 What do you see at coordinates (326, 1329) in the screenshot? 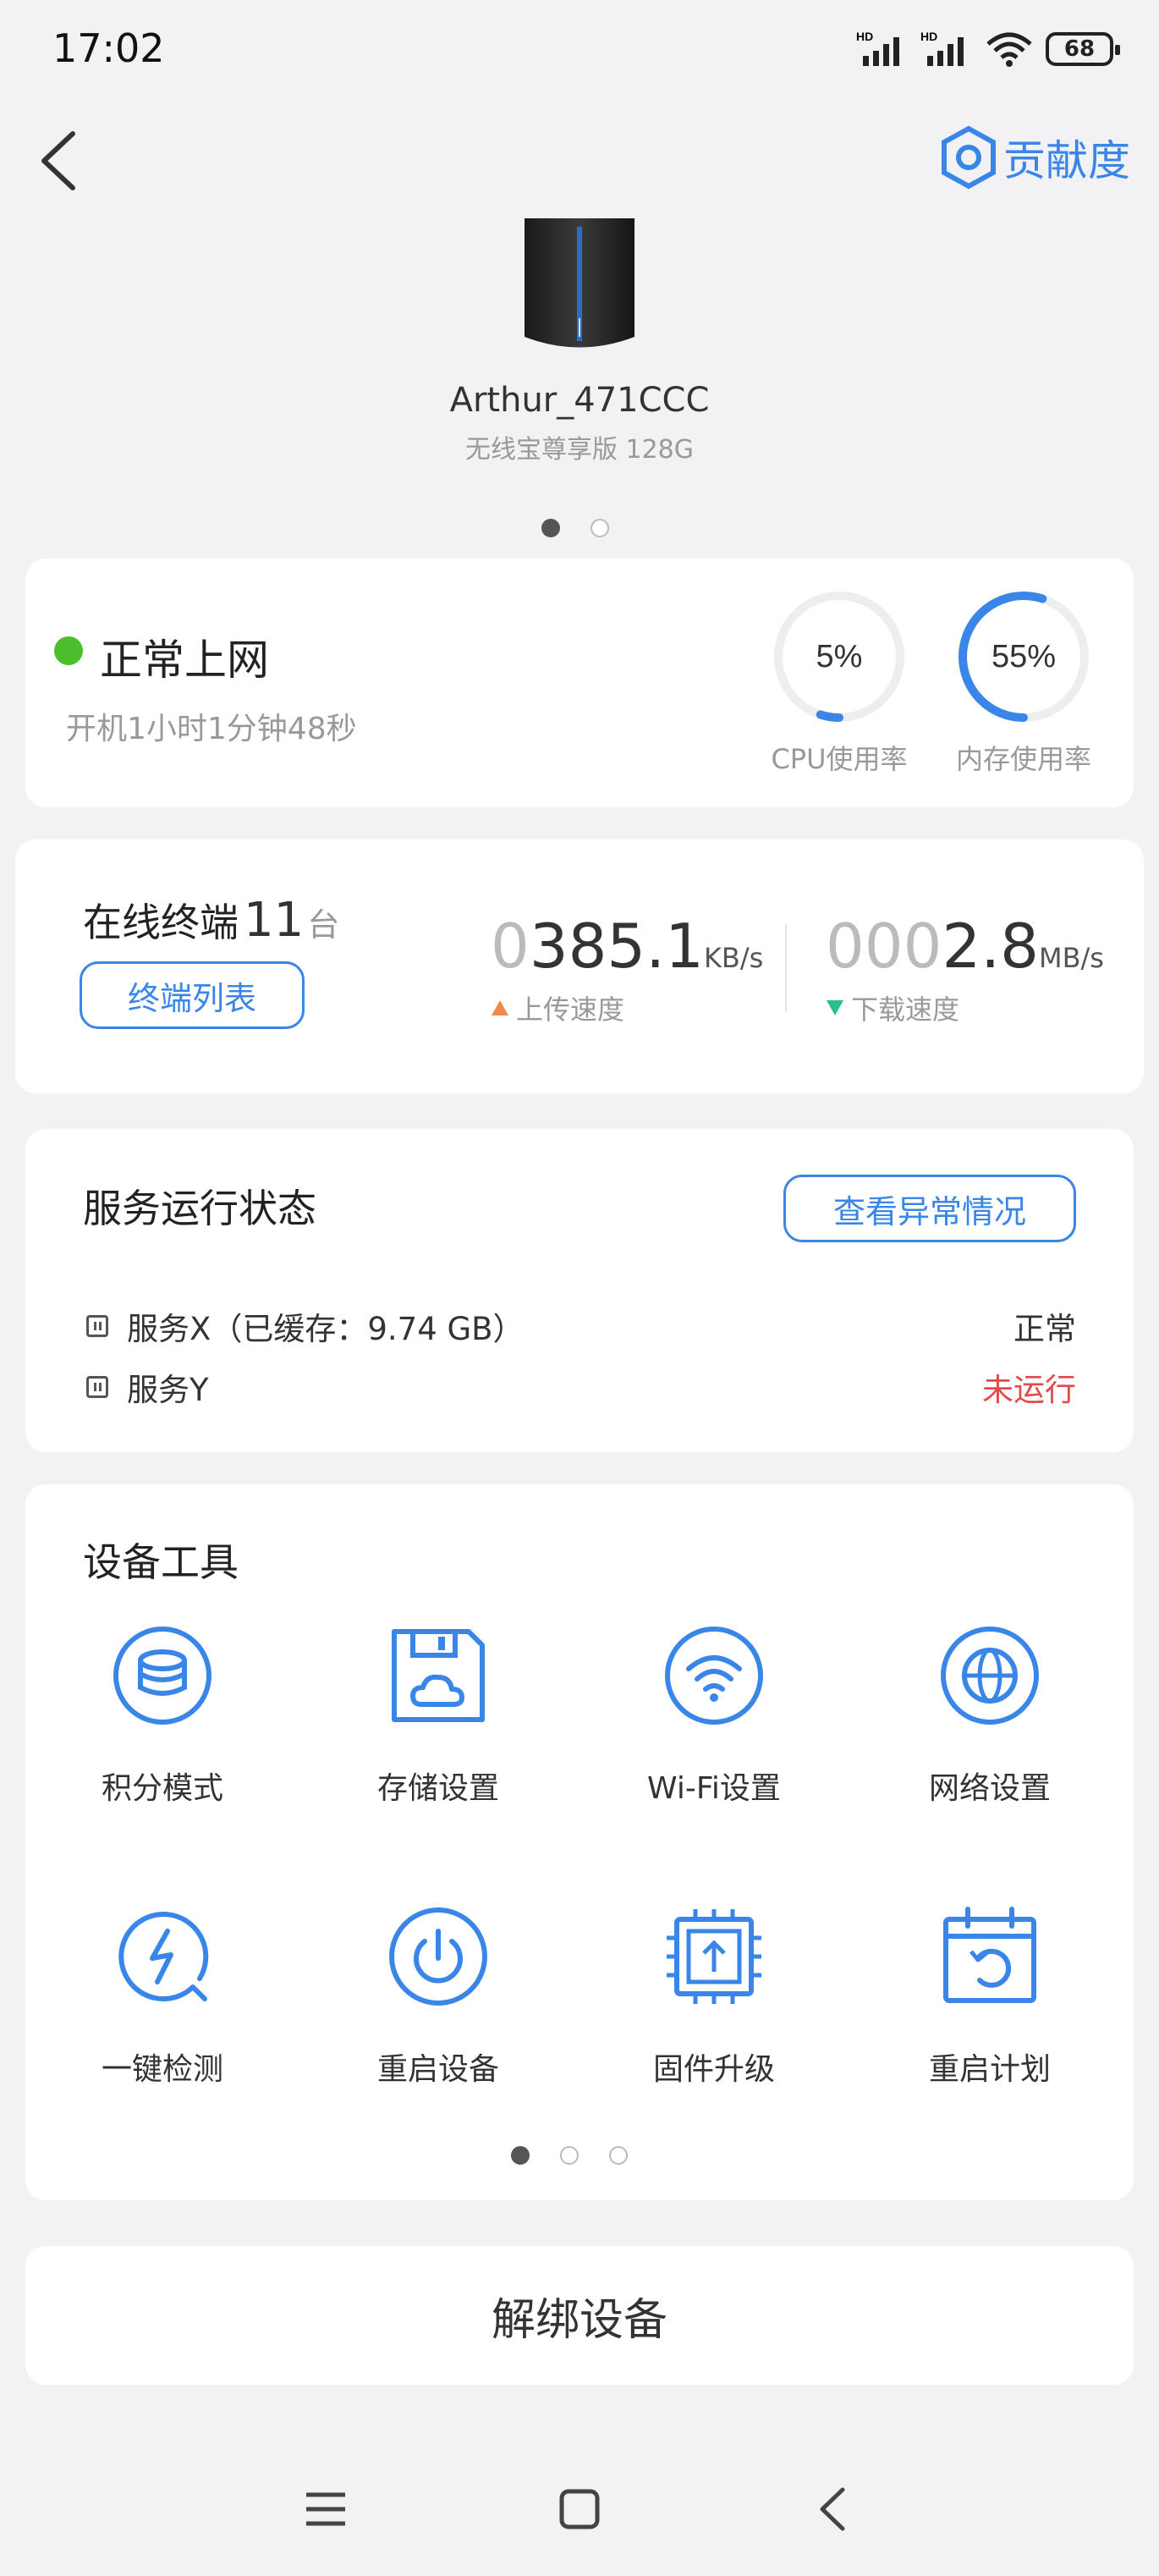
I see `service-name: 服务X（已缓存：9.74 GB）` at bounding box center [326, 1329].